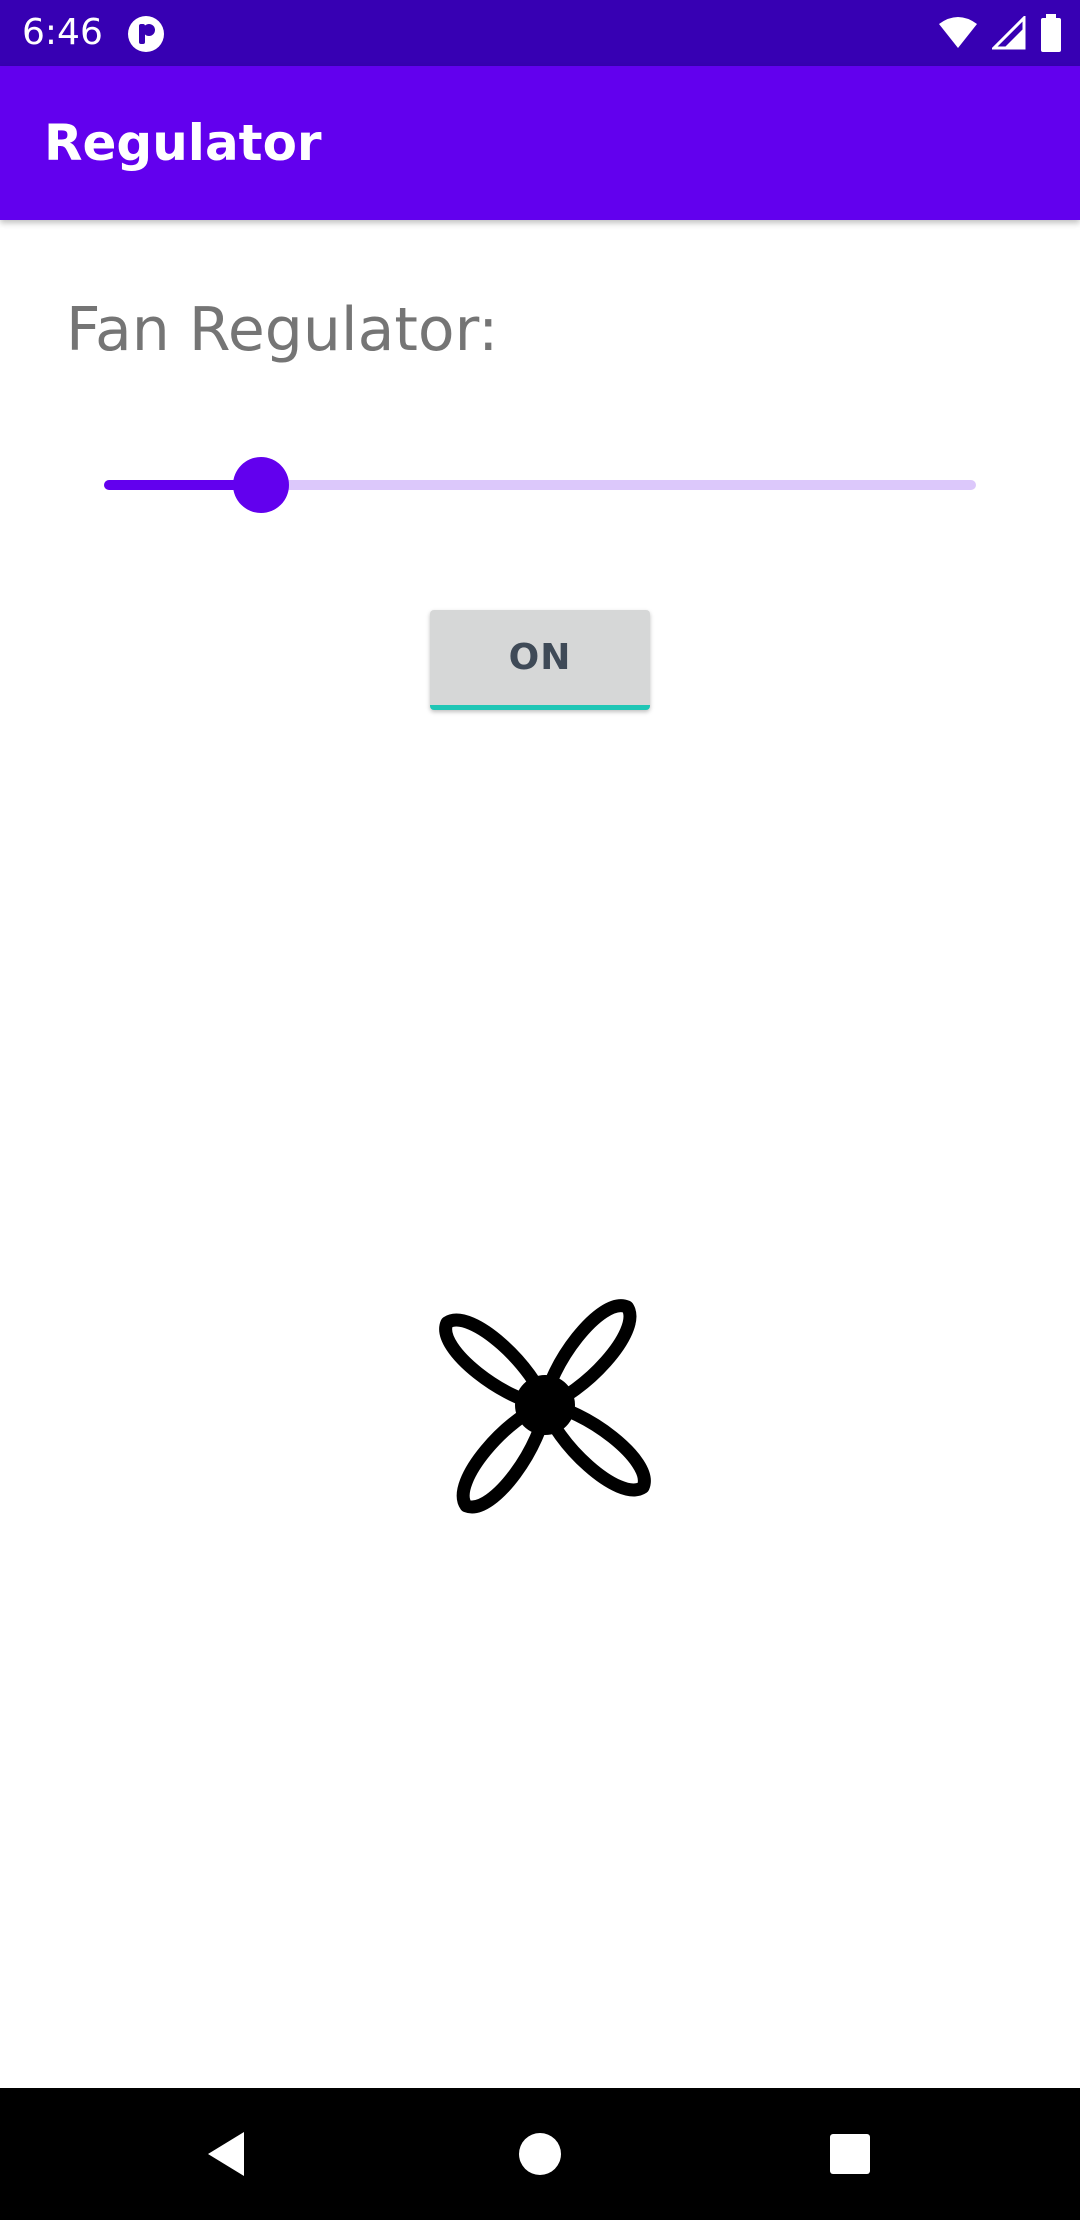 This screenshot has width=1080, height=2220. I want to click on fan-speed-slider, so click(540, 484).